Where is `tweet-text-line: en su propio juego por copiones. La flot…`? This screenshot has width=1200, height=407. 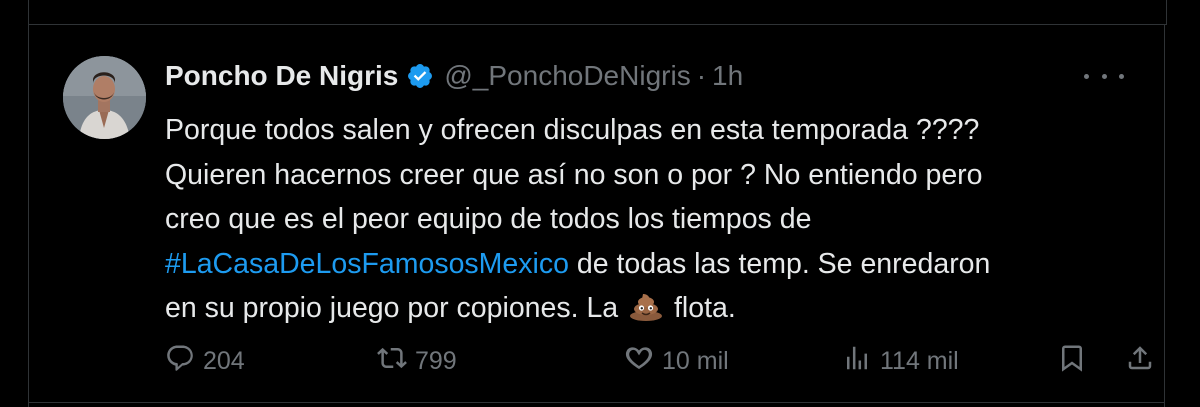 tweet-text-line: en su propio juego por copiones. La flot… is located at coordinates (660, 308).